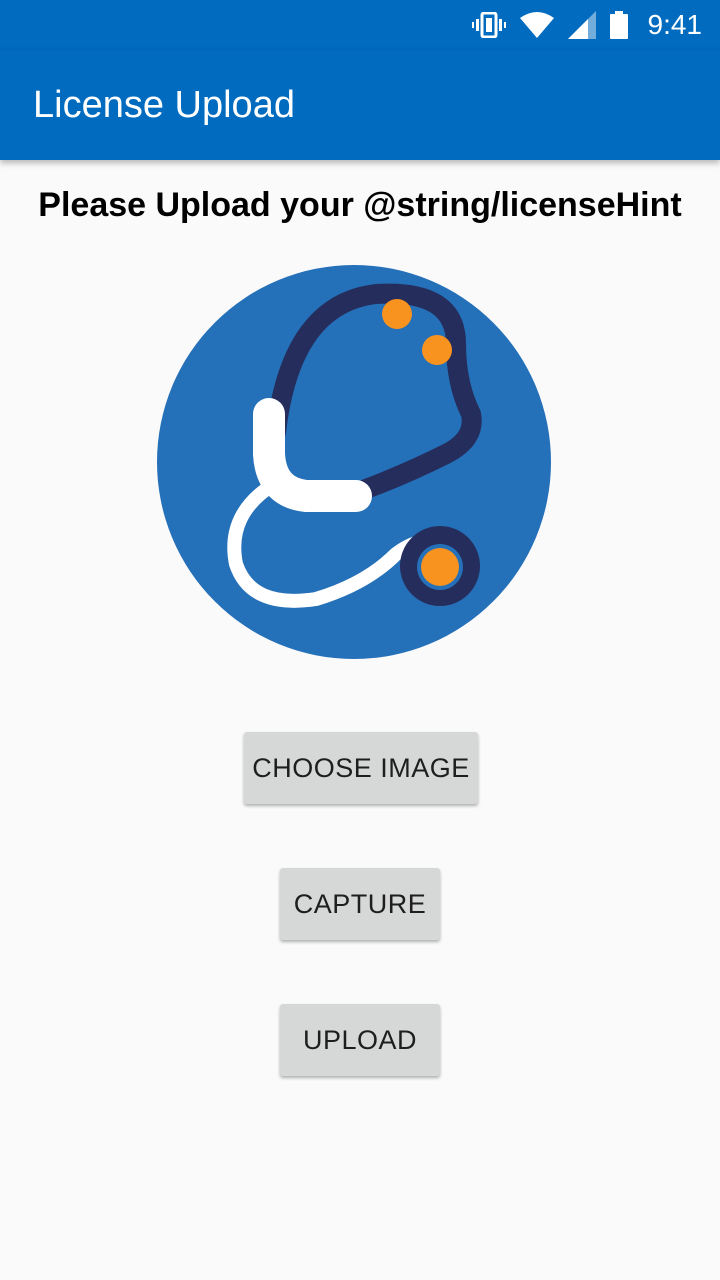  Describe the element at coordinates (360, 205) in the screenshot. I see `license-hint-text: Please Upload your @string/licenseHint` at that location.